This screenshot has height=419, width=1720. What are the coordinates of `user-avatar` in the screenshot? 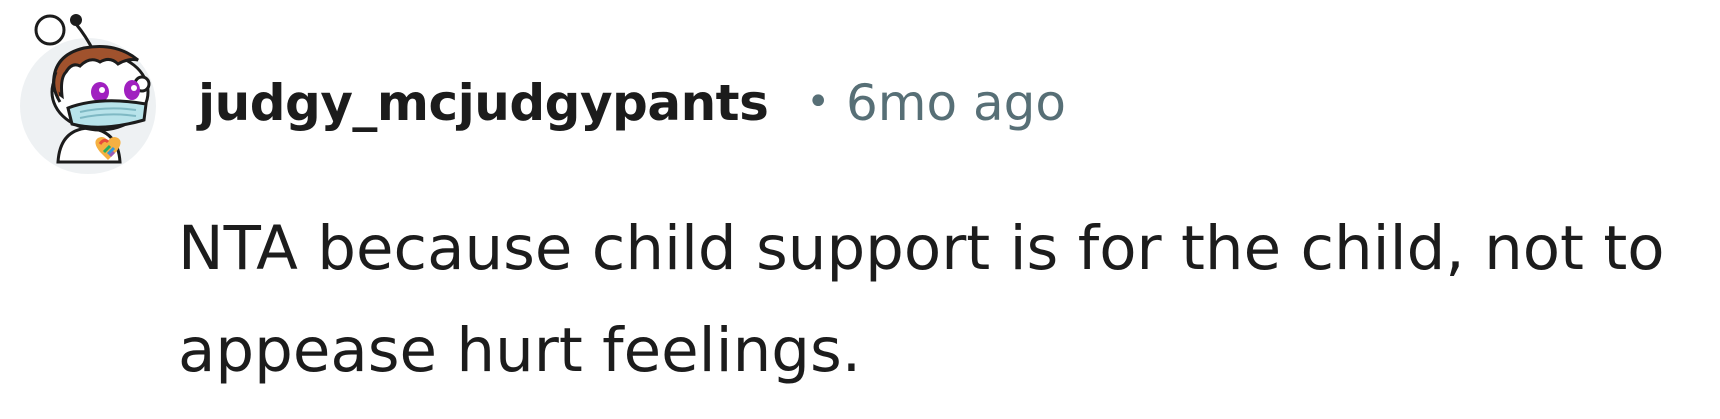 It's located at (99, 93).